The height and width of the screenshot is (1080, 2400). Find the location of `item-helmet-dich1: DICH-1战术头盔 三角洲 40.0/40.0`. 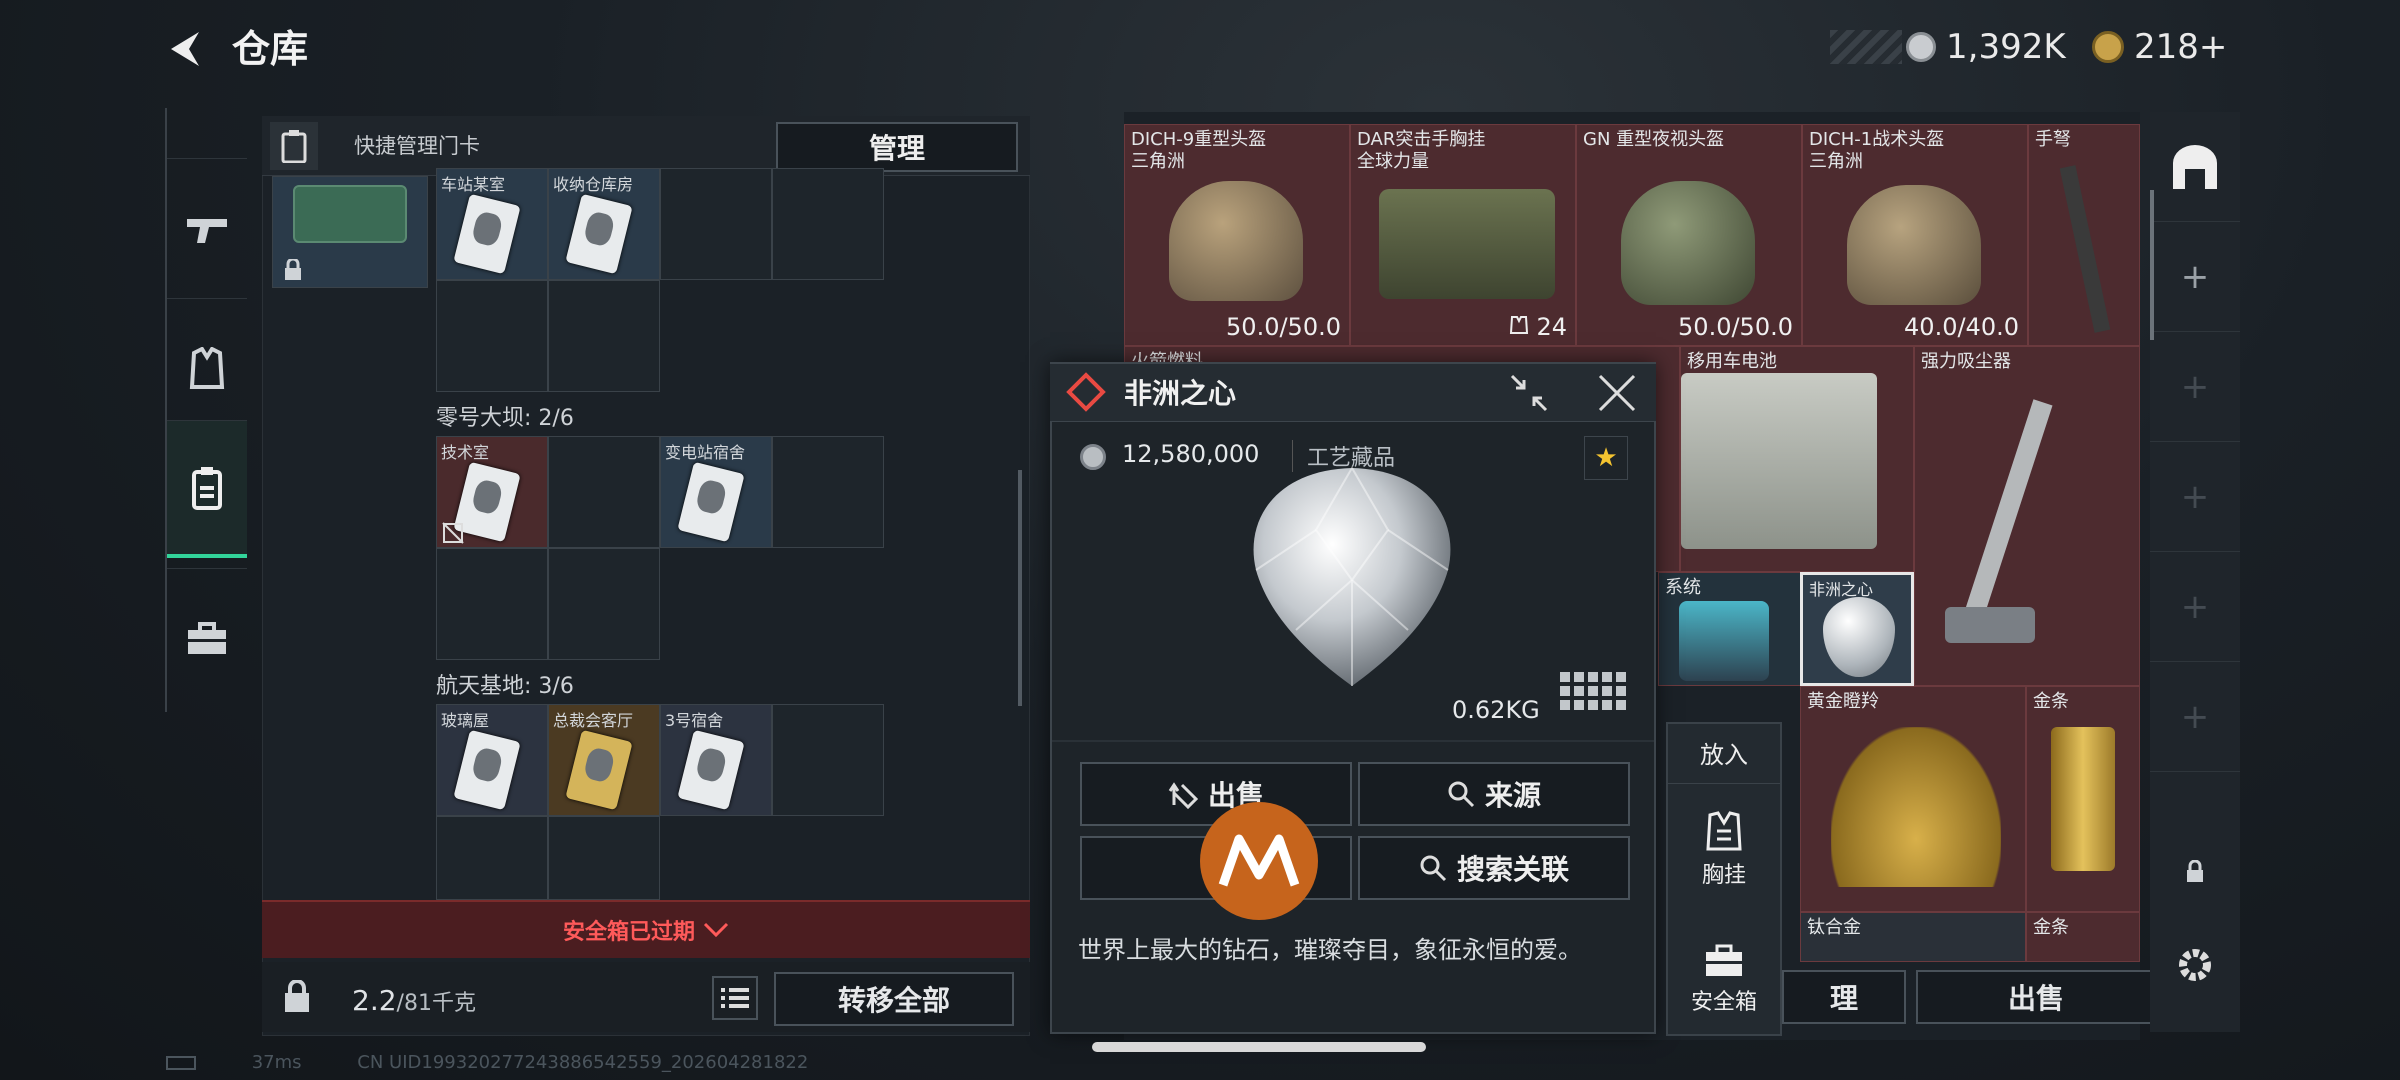

item-helmet-dich1: DICH-1战术头盔 三角洲 40.0/40.0 is located at coordinates (1915, 235).